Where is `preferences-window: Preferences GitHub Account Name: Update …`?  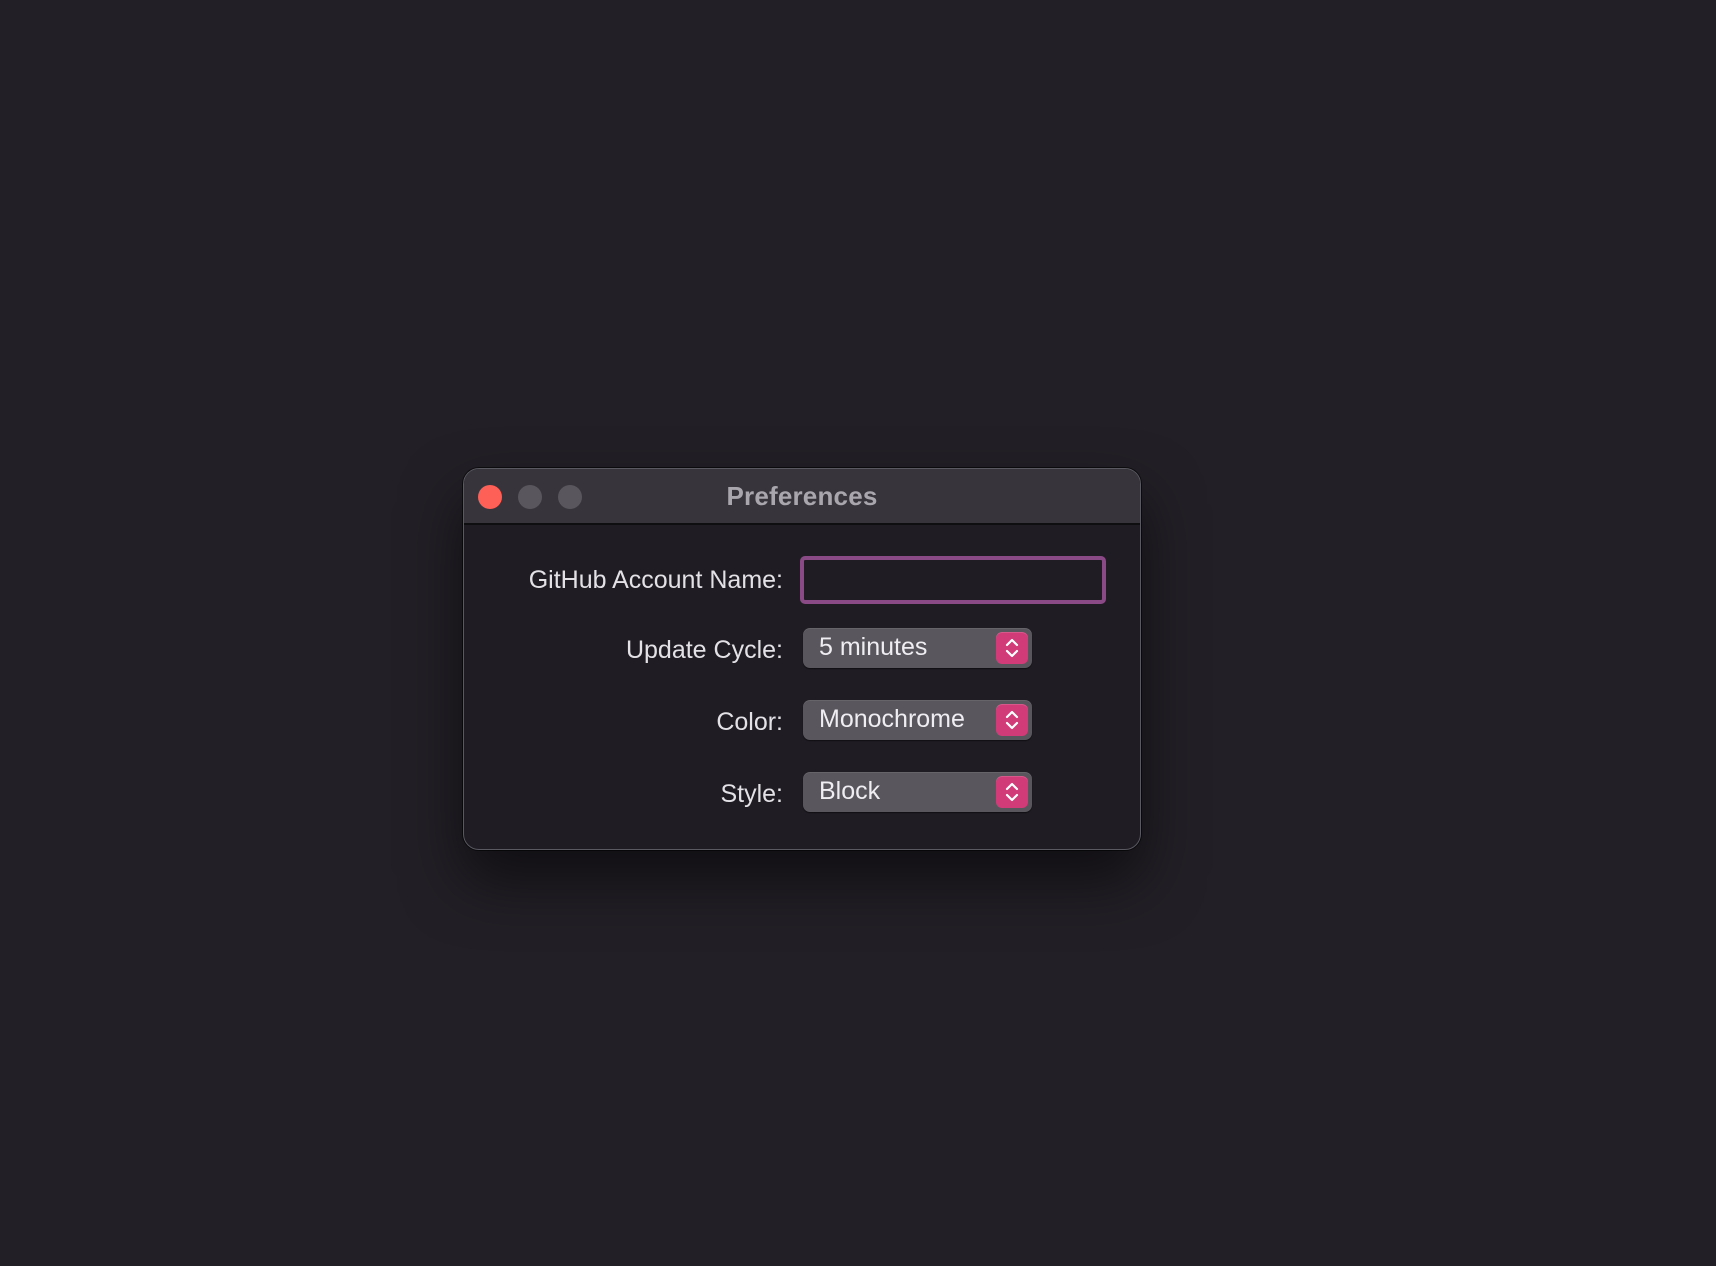
preferences-window: Preferences GitHub Account Name: Update … is located at coordinates (802, 659).